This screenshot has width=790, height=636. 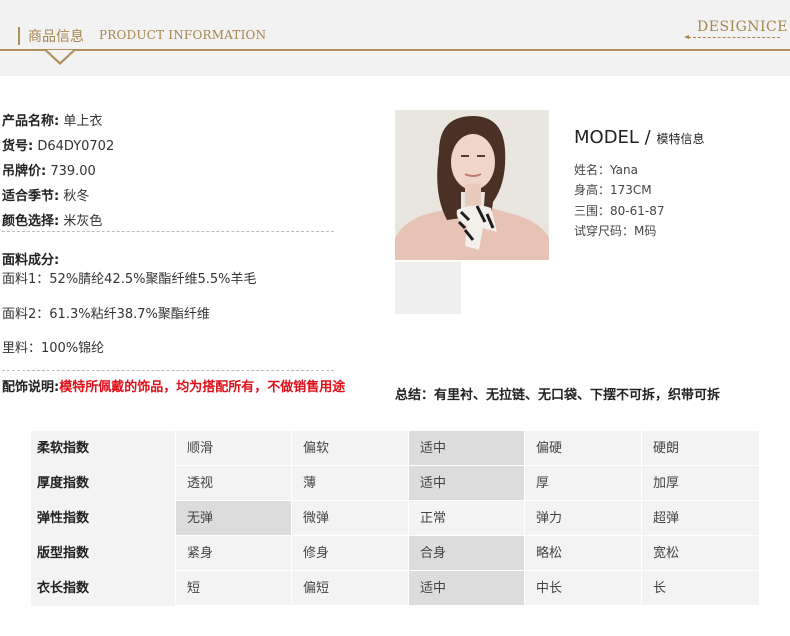 I want to click on model-measurements: 三围：80-61-87, so click(x=619, y=211).